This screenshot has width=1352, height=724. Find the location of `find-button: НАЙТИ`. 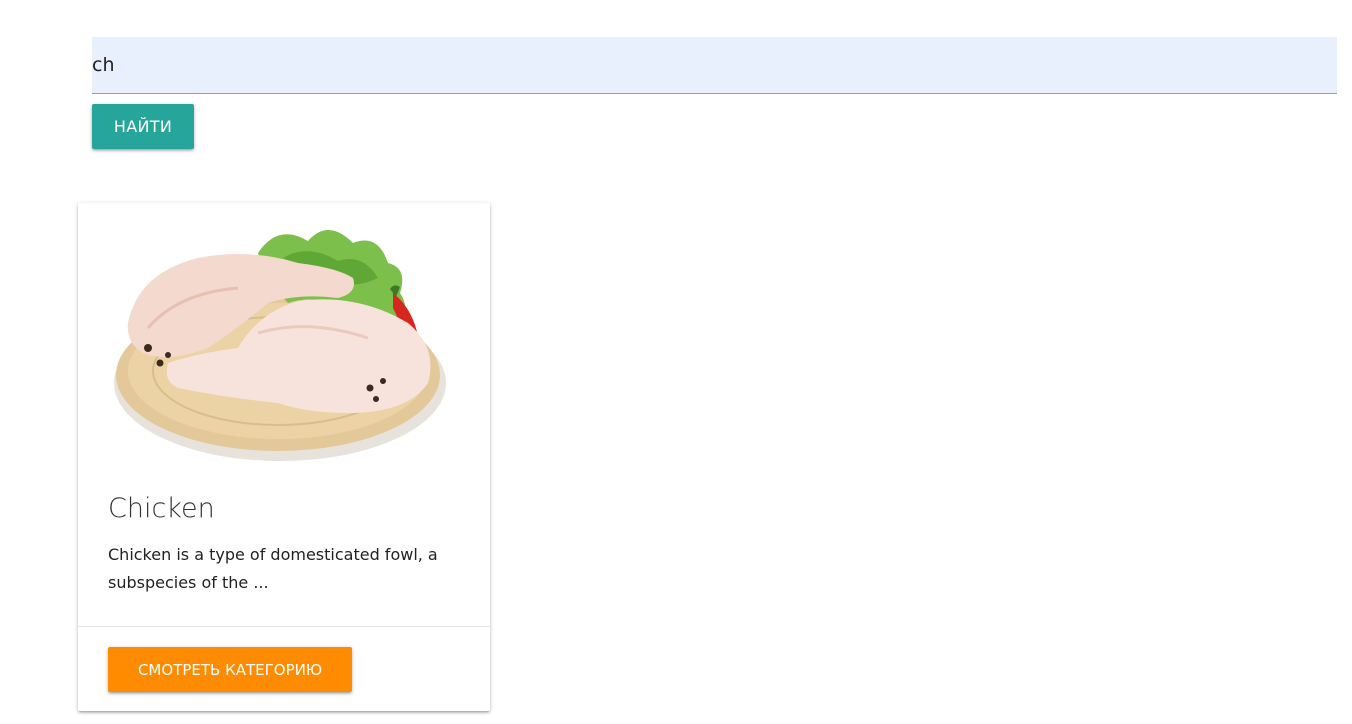

find-button: НАЙТИ is located at coordinates (143, 126).